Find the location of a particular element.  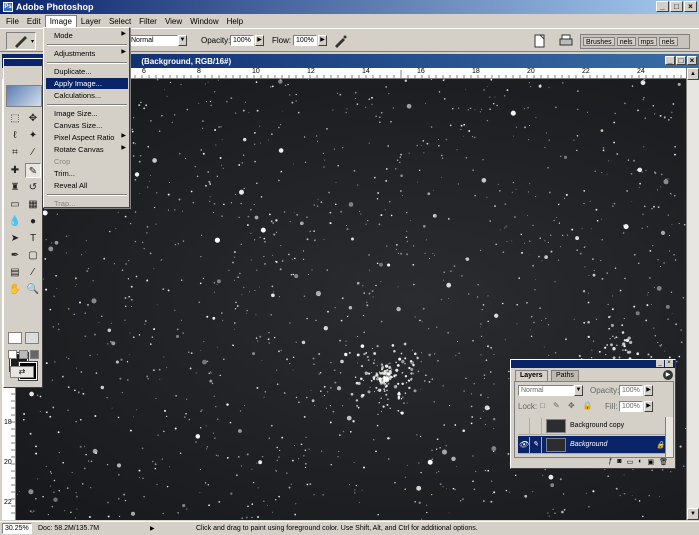

screen-mode-standard-icon is located at coordinates (12, 354).